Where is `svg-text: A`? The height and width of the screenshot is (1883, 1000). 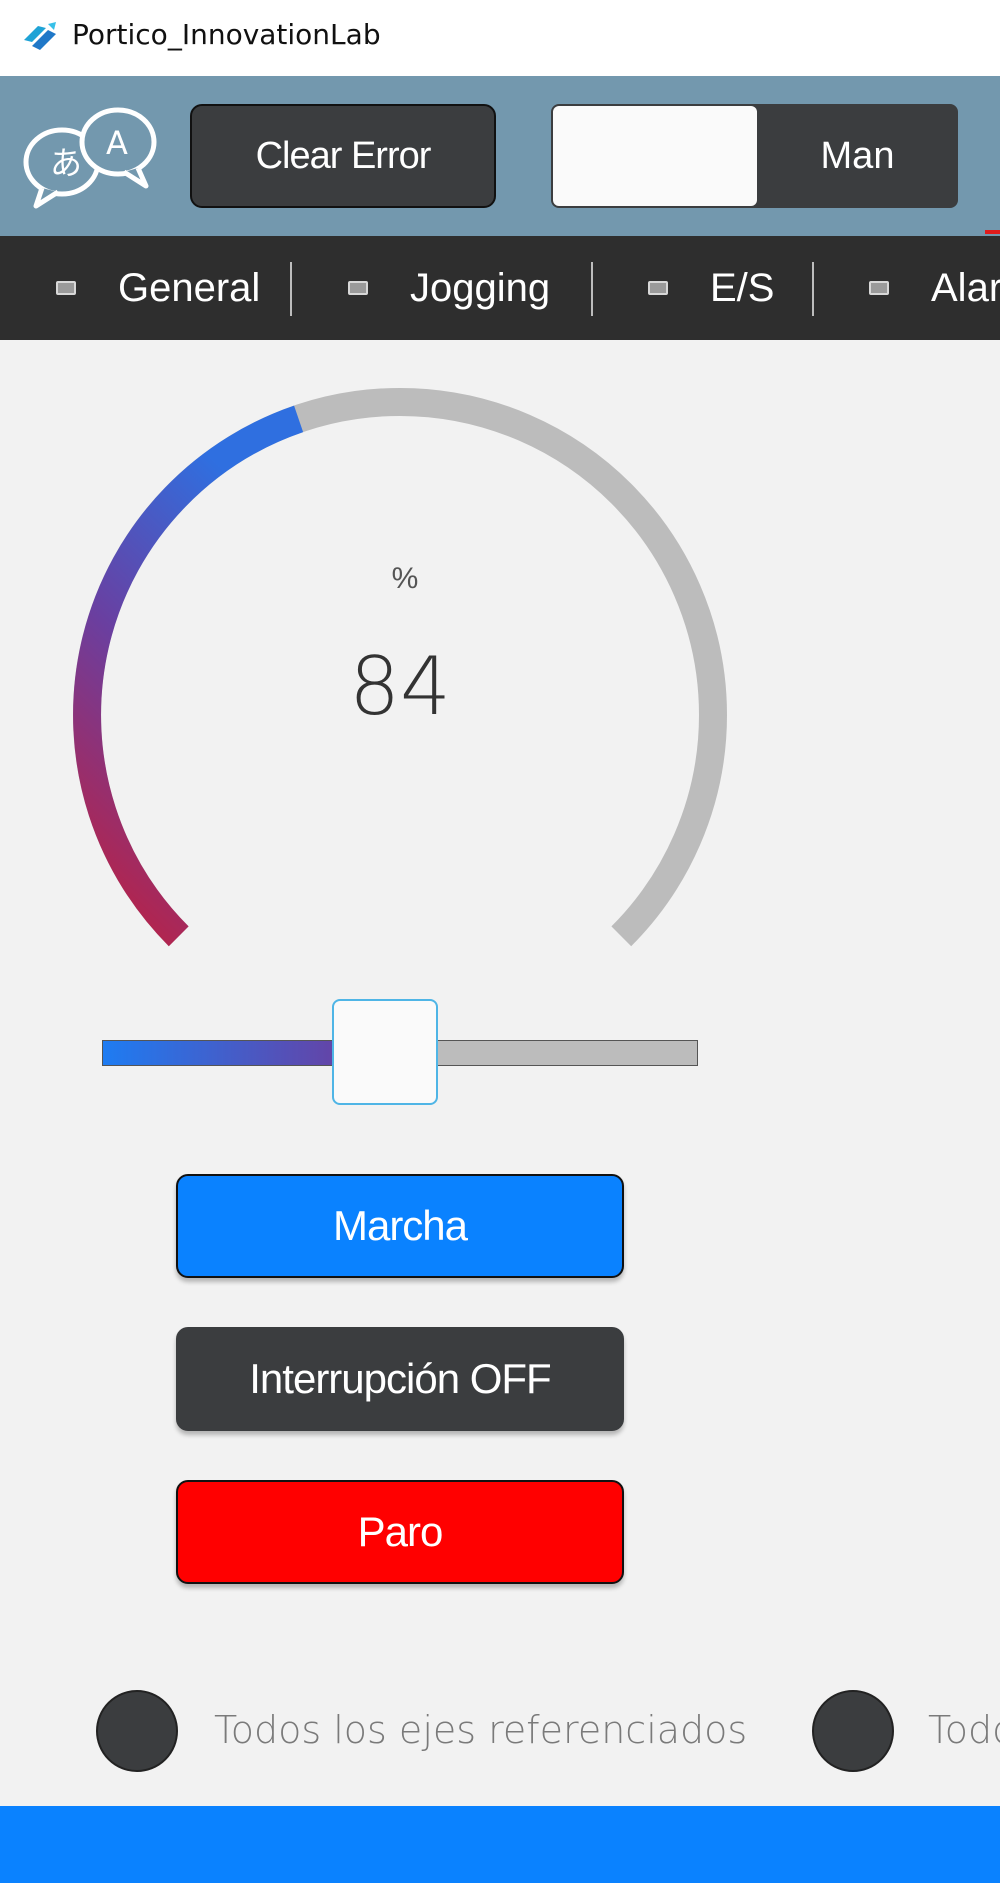
svg-text: A is located at coordinates (117, 143).